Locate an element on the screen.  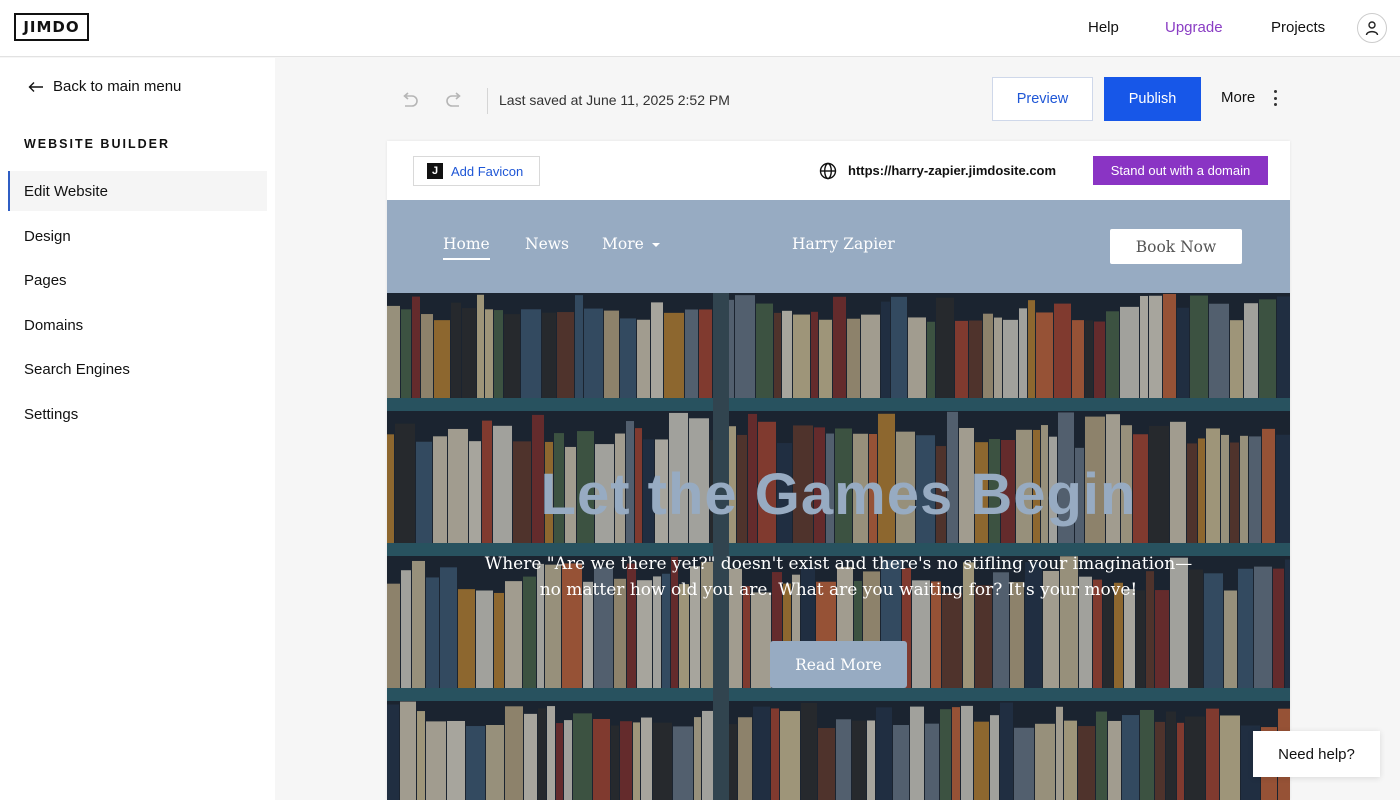
sidebar-heading: WEBSITE BUILDER is located at coordinates (97, 144).